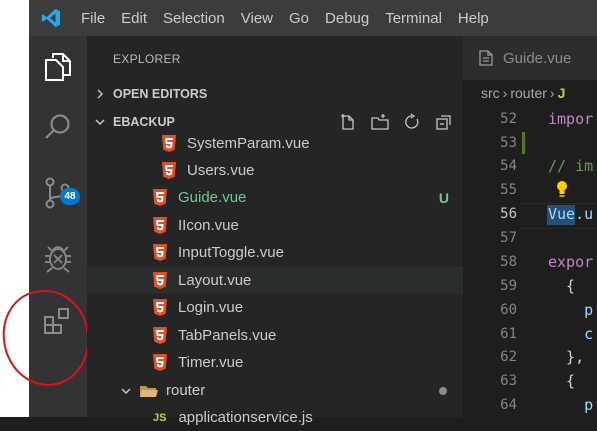 Image resolution: width=597 pixels, height=431 pixels. What do you see at coordinates (134, 18) in the screenshot?
I see `menu-edit: Edit` at bounding box center [134, 18].